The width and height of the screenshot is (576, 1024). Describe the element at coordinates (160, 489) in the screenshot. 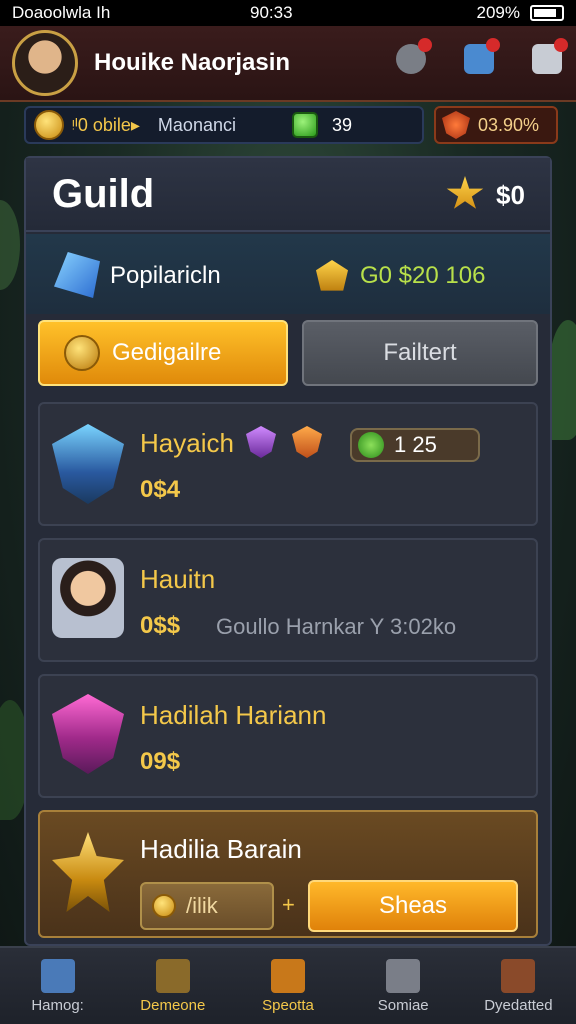

I see `entry-sub: 0$4` at that location.